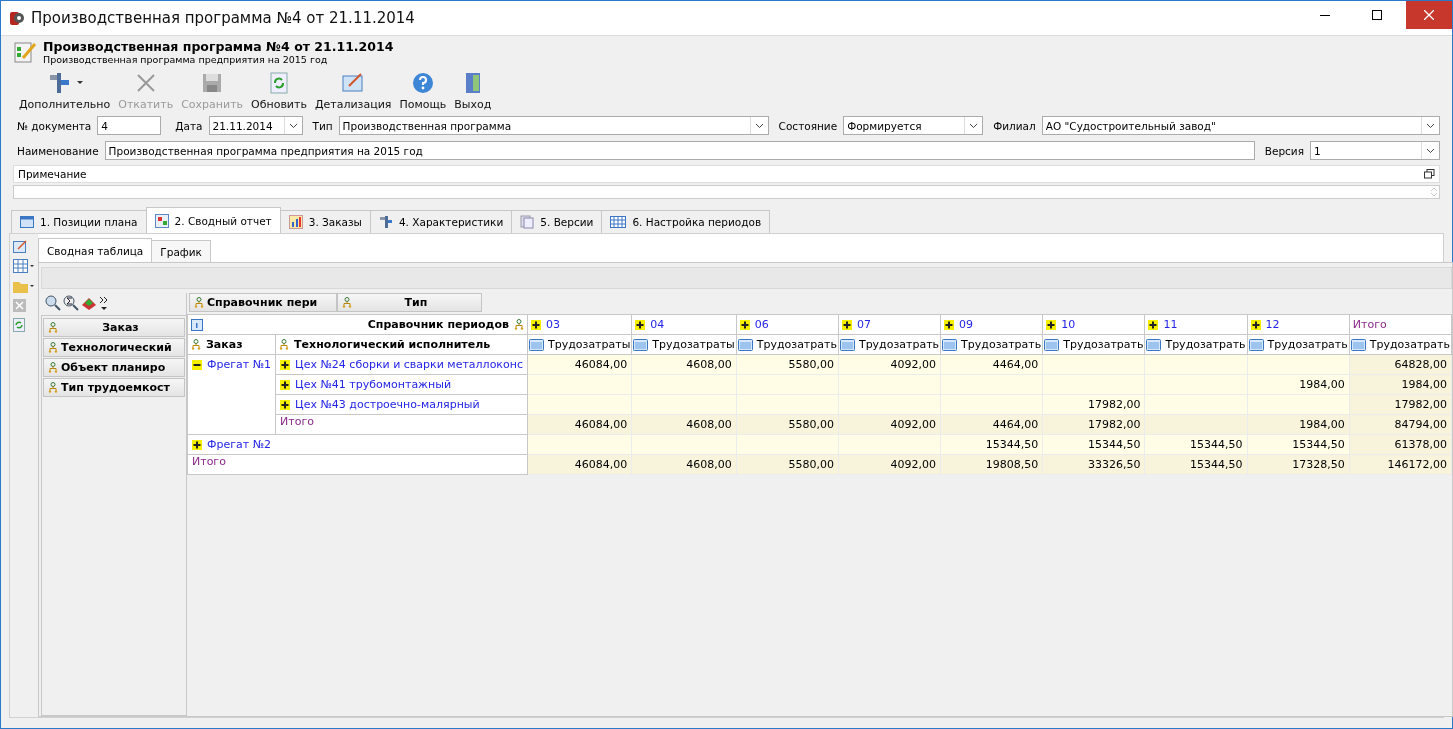 This screenshot has width=1453, height=729. Describe the element at coordinates (1093, 324) in the screenshot. I see `column-header: 10` at that location.